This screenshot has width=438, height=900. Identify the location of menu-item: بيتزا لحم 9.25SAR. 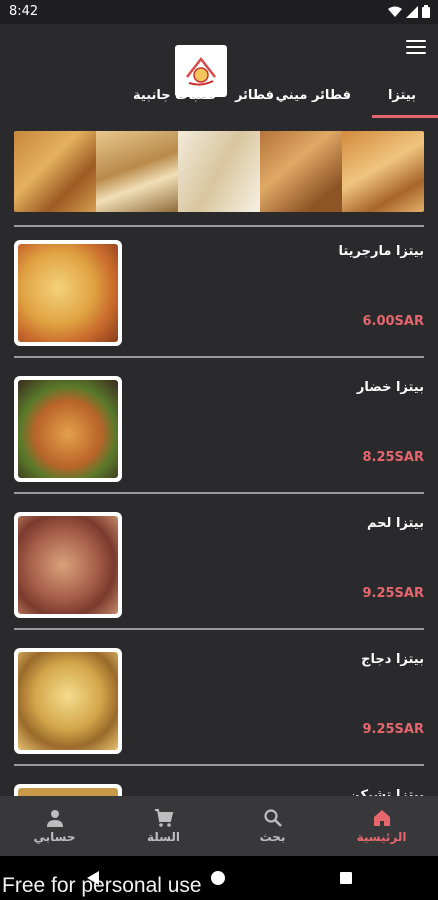
(219, 570).